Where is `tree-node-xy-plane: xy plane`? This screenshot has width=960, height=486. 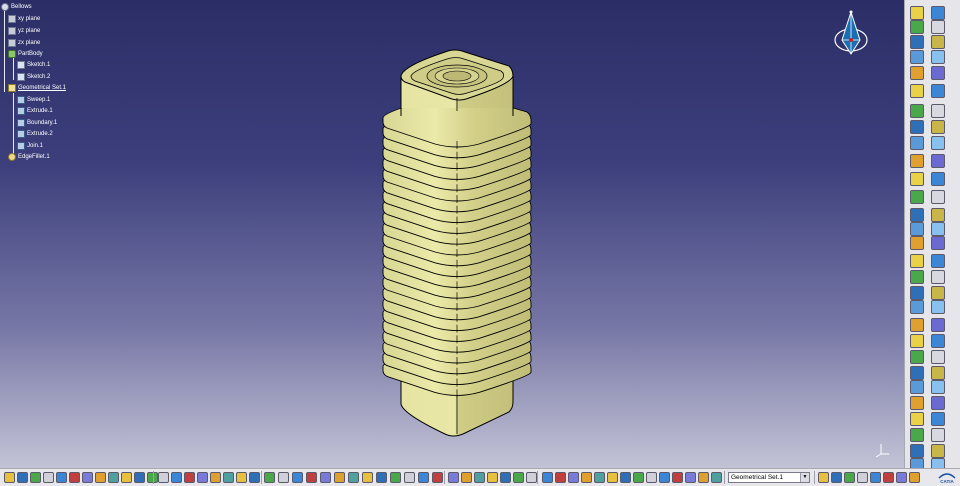 tree-node-xy-plane: xy plane is located at coordinates (24, 19).